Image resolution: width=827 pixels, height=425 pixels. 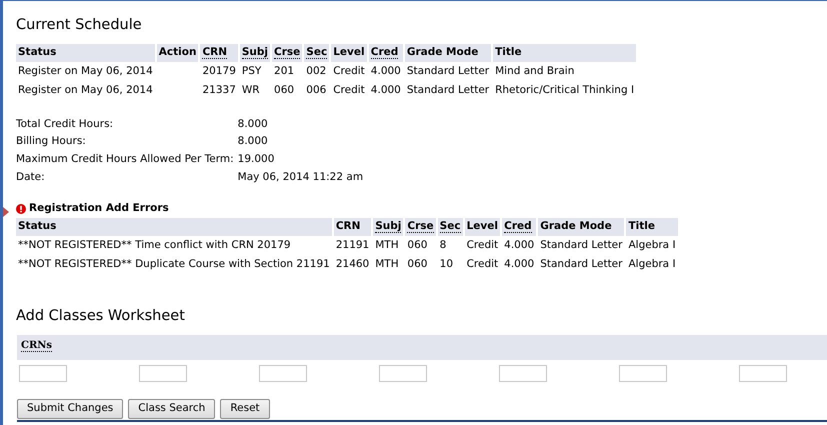 What do you see at coordinates (352, 246) in the screenshot?
I see `table-cell-text: 21191` at bounding box center [352, 246].